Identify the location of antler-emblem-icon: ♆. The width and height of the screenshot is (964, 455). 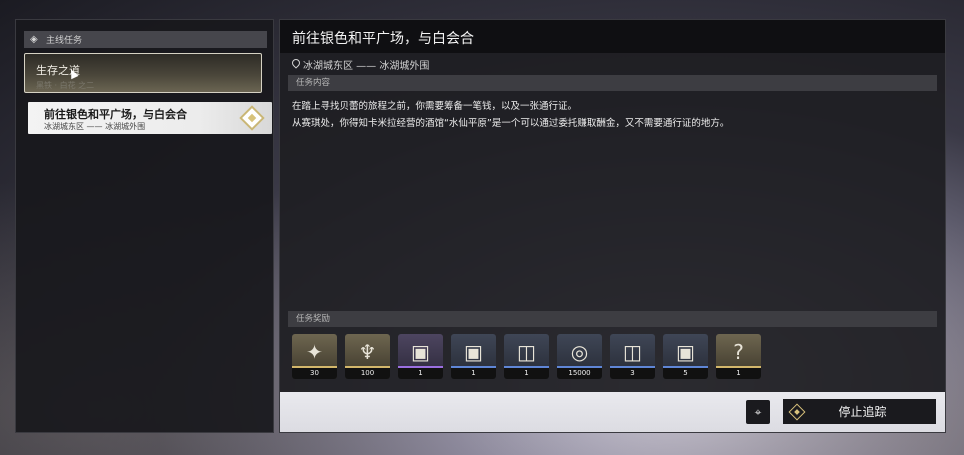
(367, 352).